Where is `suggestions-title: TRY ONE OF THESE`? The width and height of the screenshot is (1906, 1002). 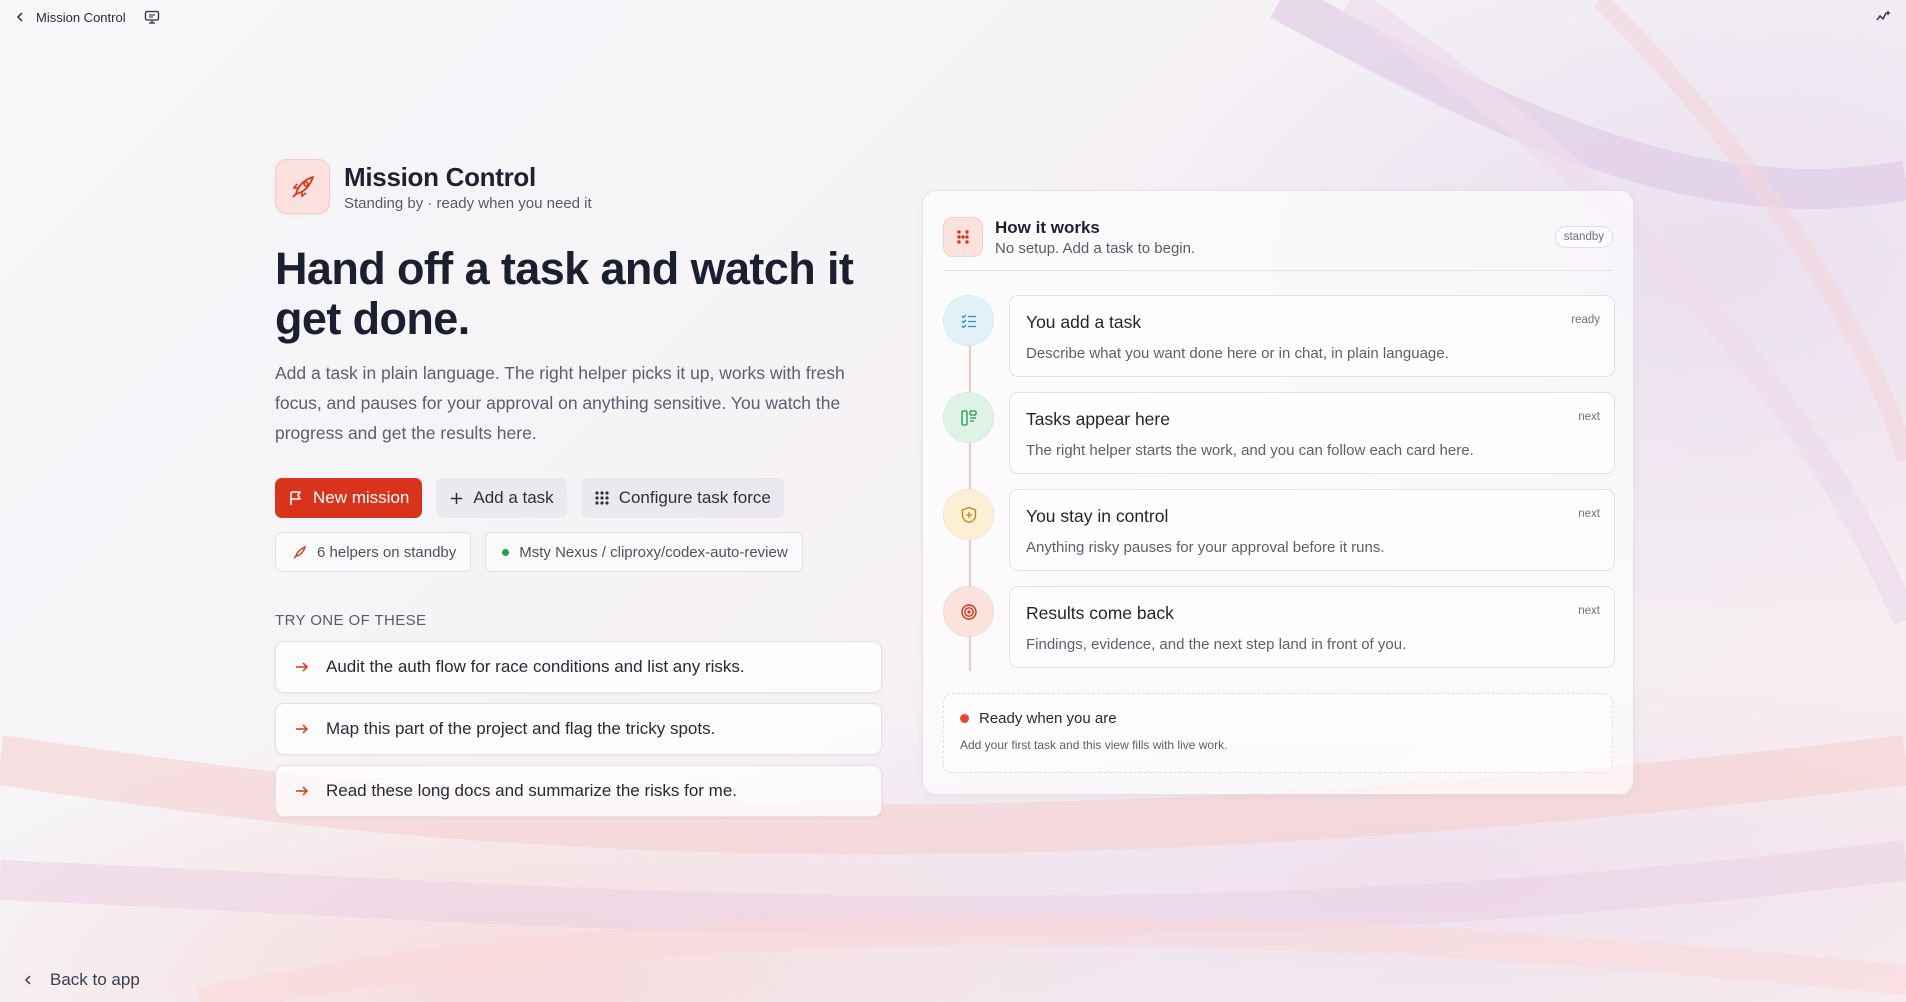 suggestions-title: TRY ONE OF THESE is located at coordinates (351, 620).